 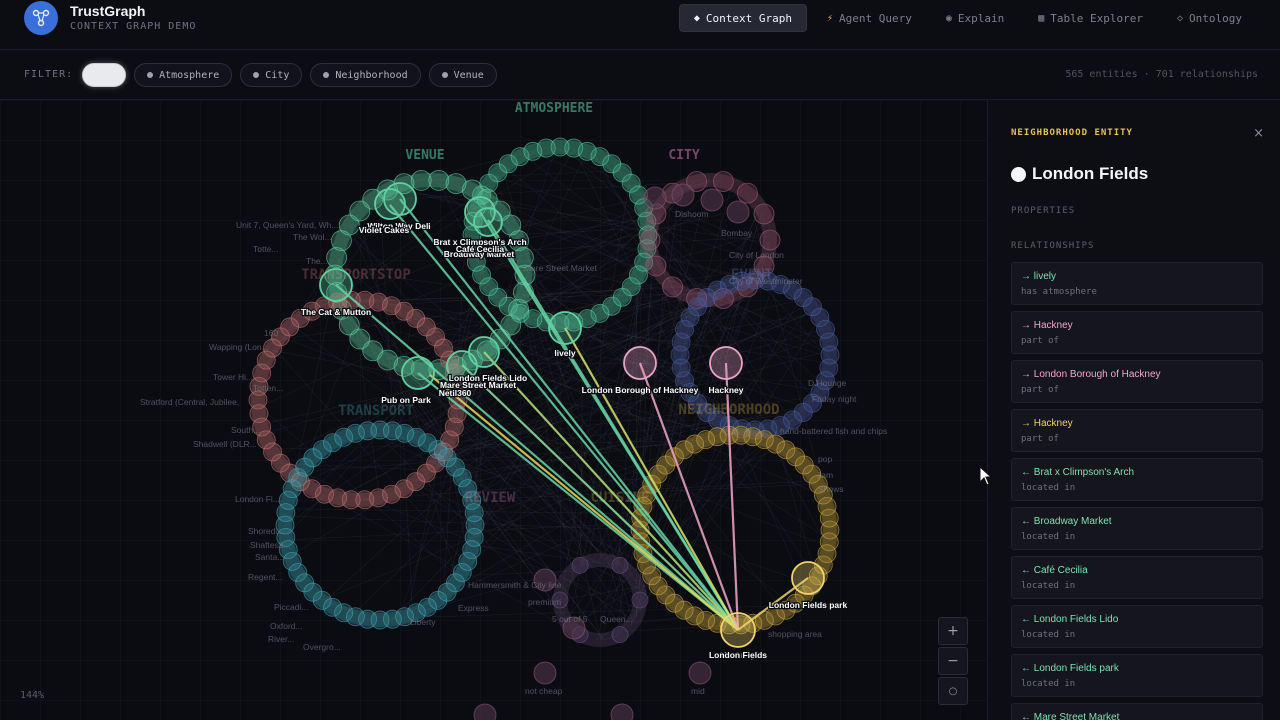 What do you see at coordinates (384, 230) in the screenshot?
I see `highlighted-node-label: Violet Cakes` at bounding box center [384, 230].